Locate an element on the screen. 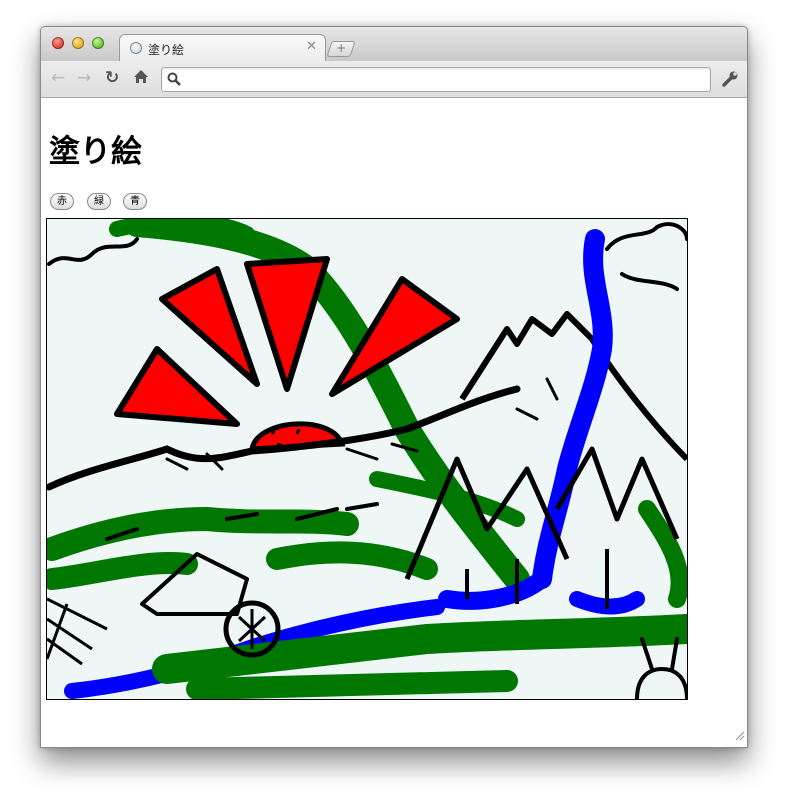  red-color-button: 赤 is located at coordinates (62, 201).